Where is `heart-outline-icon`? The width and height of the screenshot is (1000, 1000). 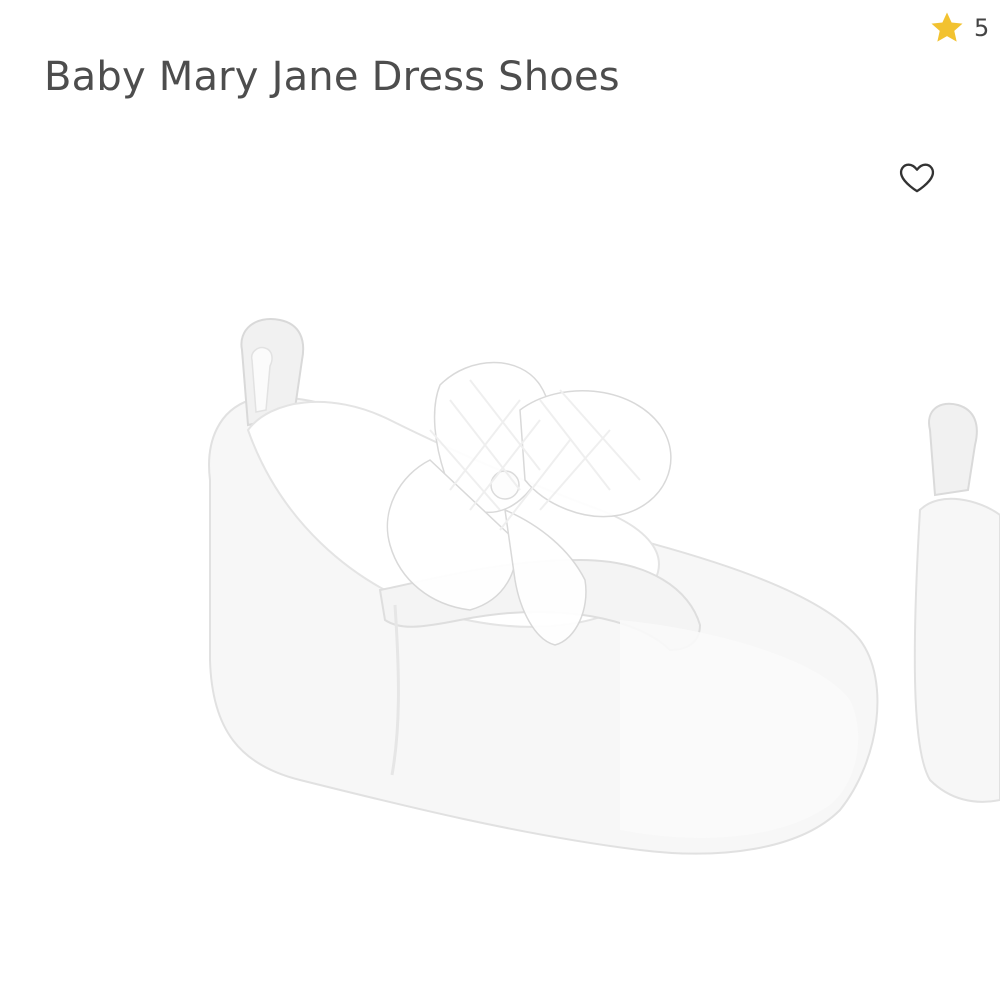
heart-outline-icon is located at coordinates (917, 179).